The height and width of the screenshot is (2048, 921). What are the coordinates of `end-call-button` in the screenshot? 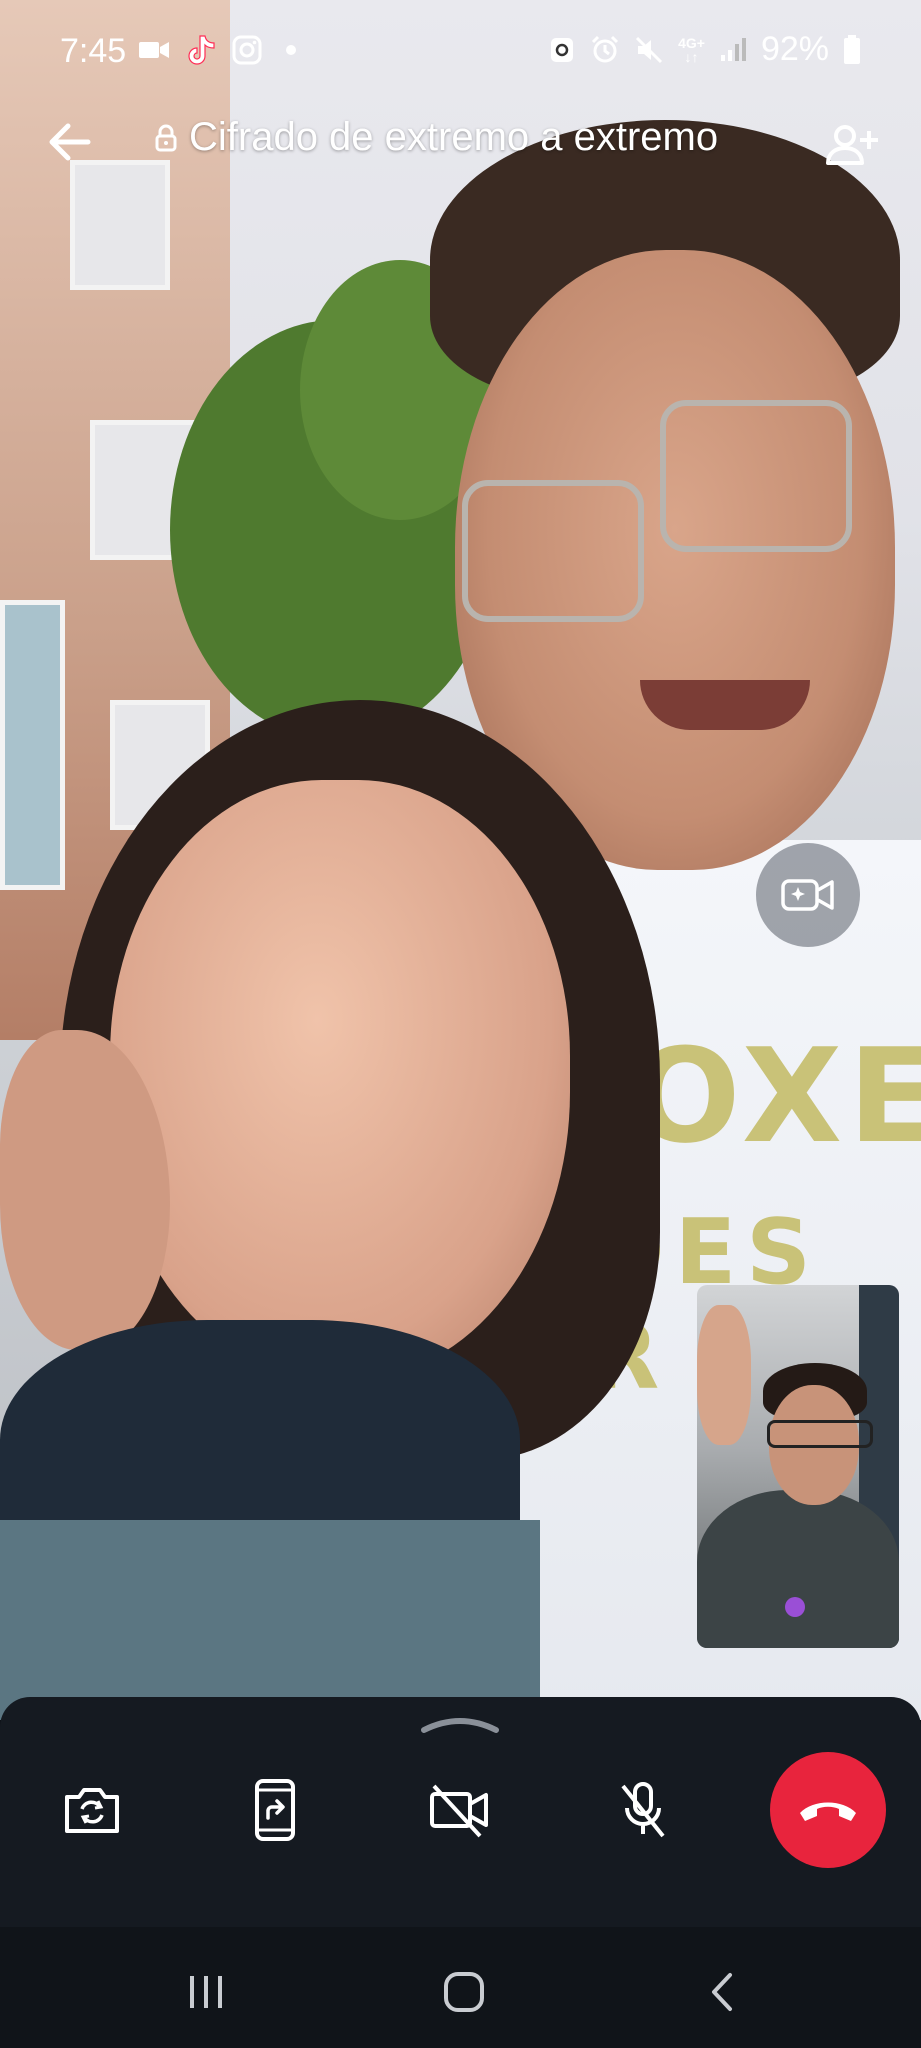 It's located at (828, 1810).